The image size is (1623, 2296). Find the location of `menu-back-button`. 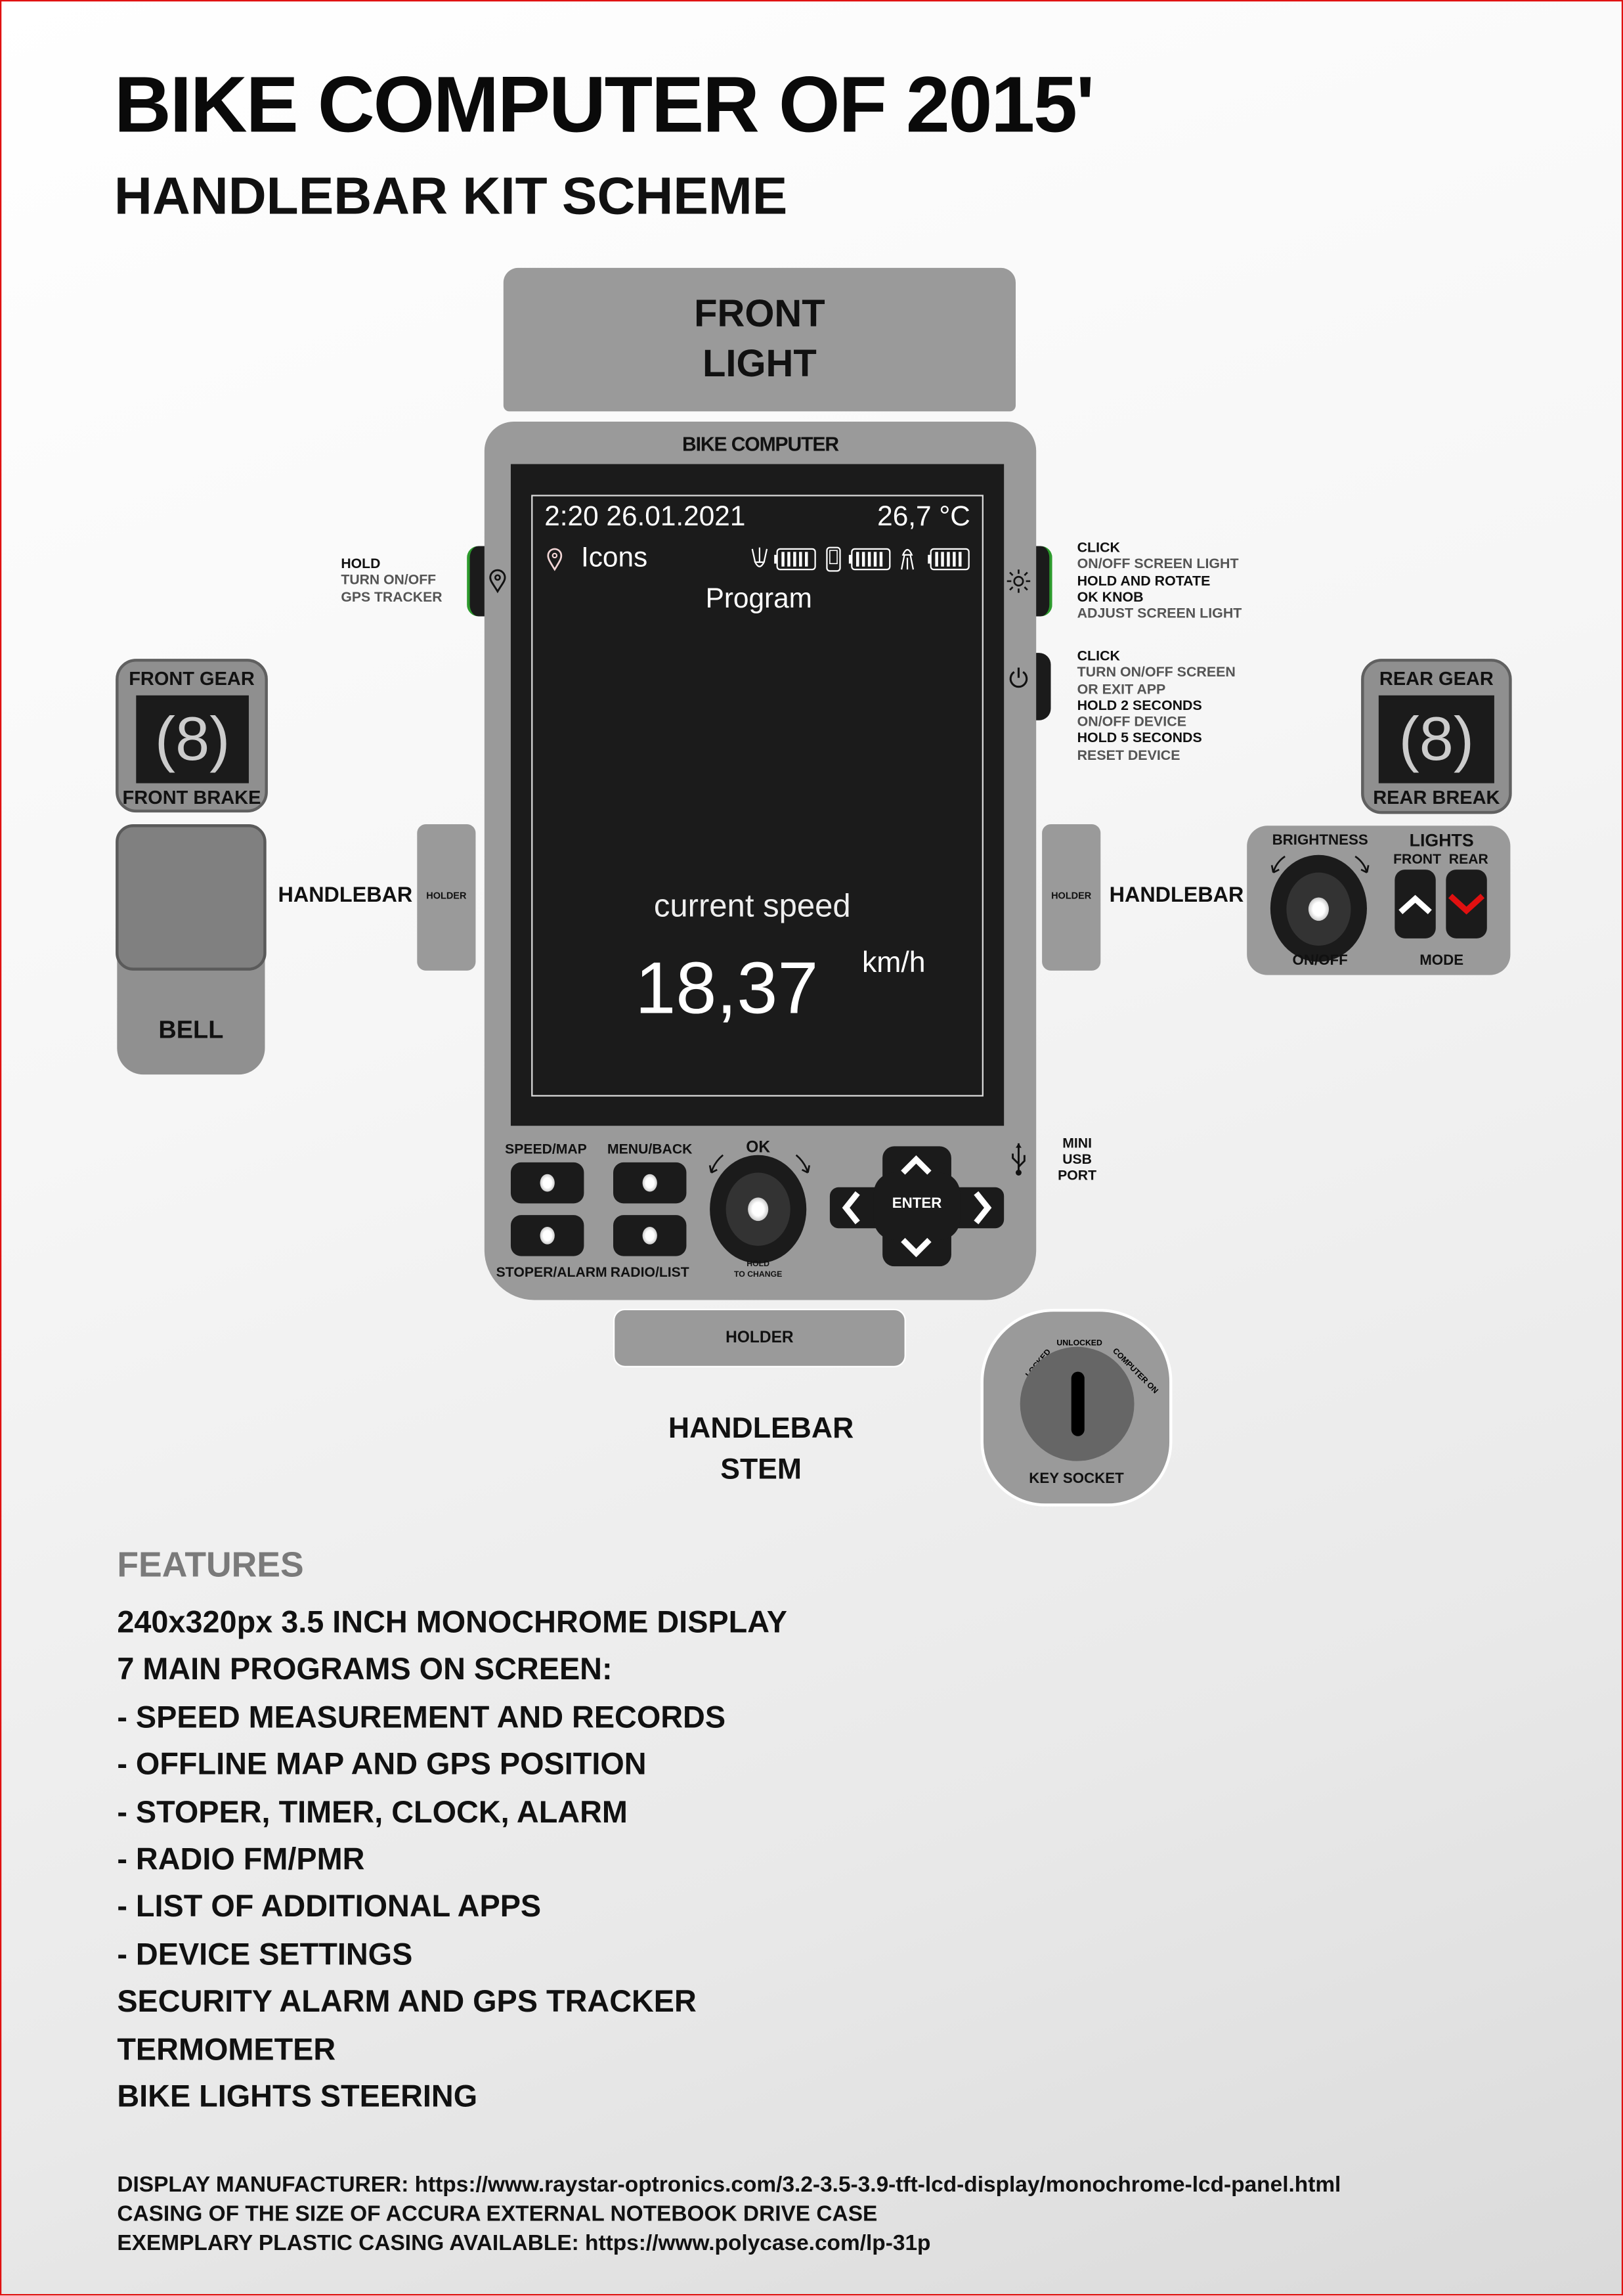

menu-back-button is located at coordinates (650, 1183).